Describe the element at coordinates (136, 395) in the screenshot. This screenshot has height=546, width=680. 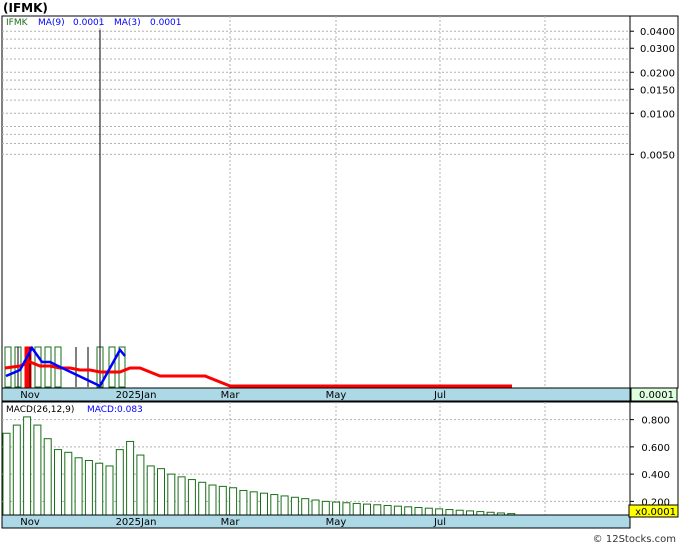
I see `price-xtick-label-1: 2025Jan` at that location.